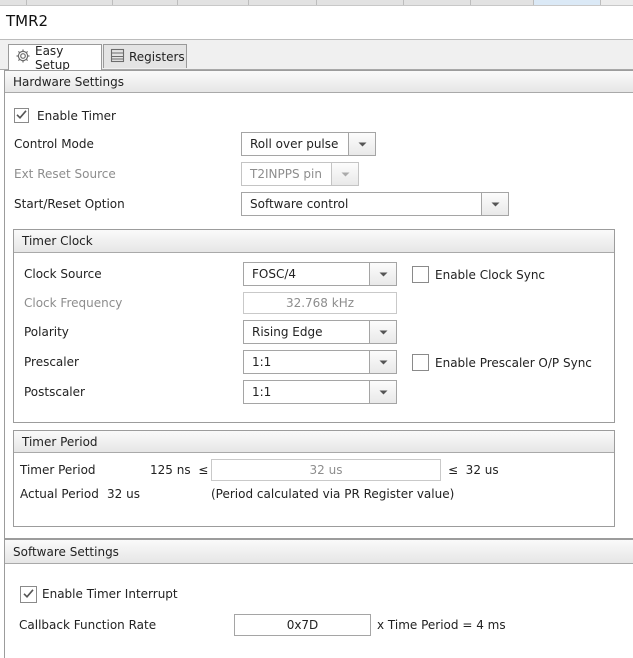 This screenshot has height=658, width=633. Describe the element at coordinates (473, 470) in the screenshot. I see `timer-period-max: ≤ 32 us` at that location.